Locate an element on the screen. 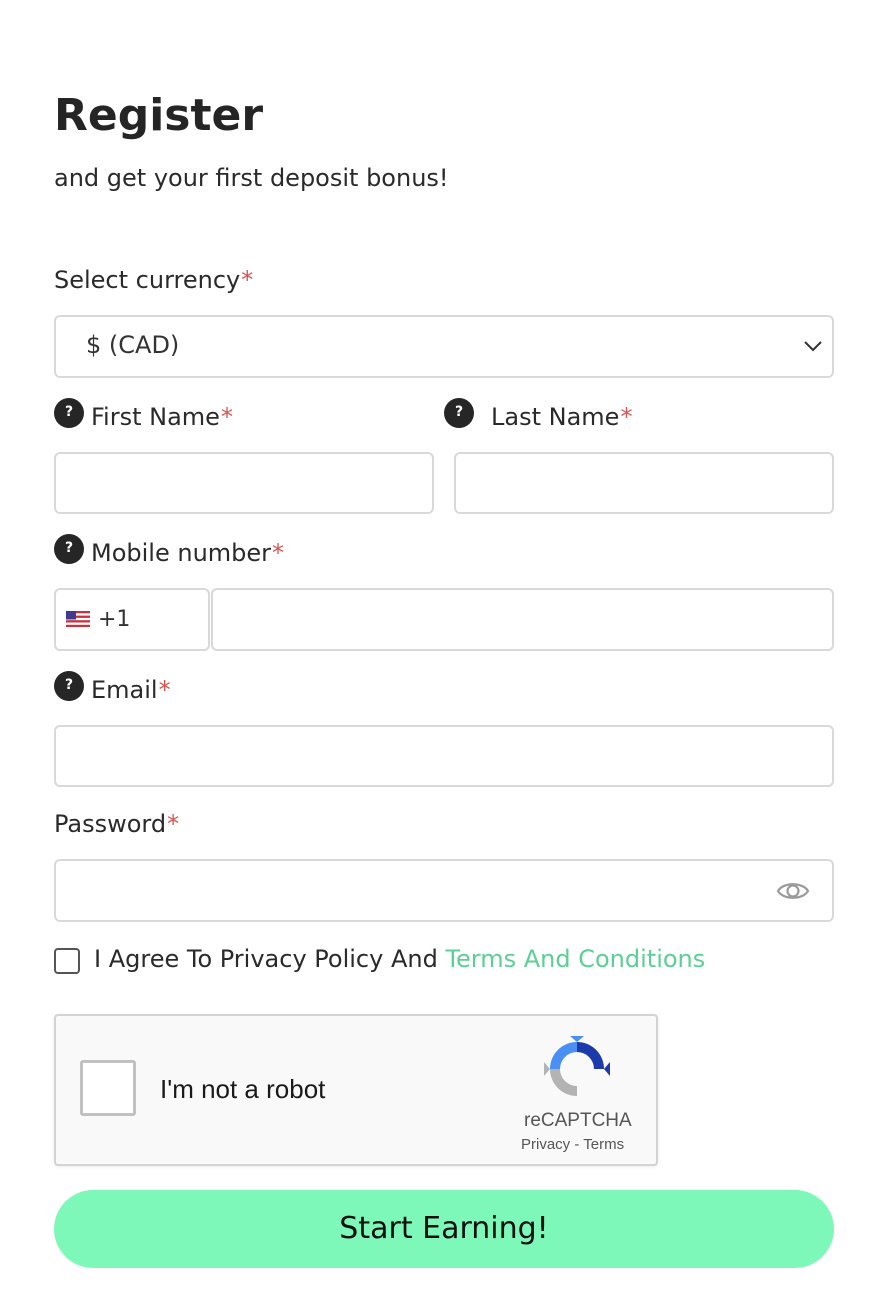  first-name-input is located at coordinates (244, 483).